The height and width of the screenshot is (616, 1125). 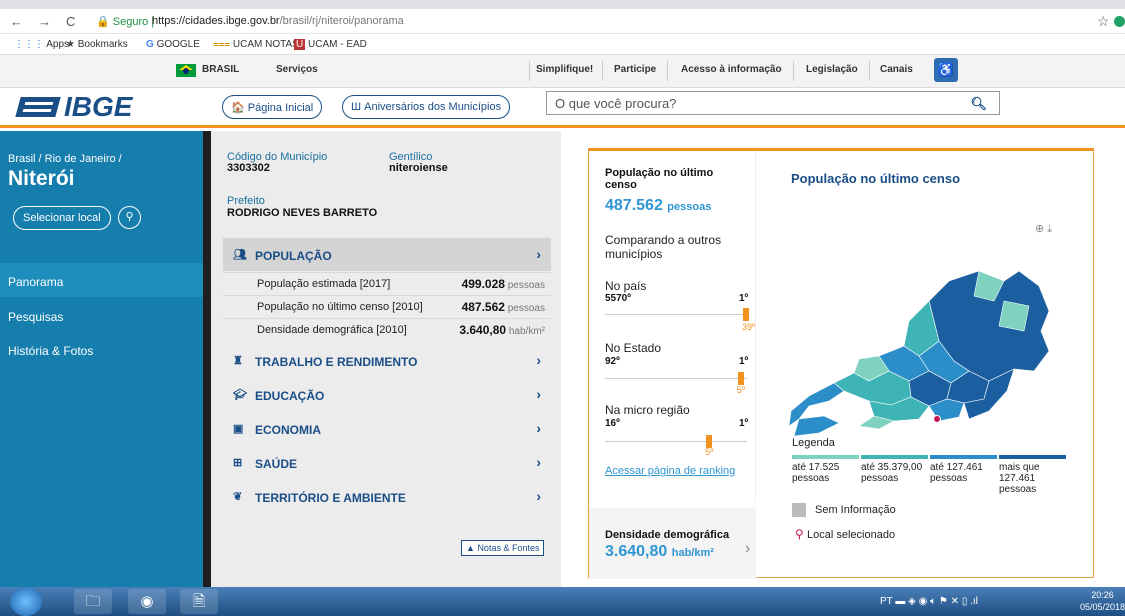 What do you see at coordinates (199, 601) in the screenshot?
I see `word-icon: 🗎` at bounding box center [199, 601].